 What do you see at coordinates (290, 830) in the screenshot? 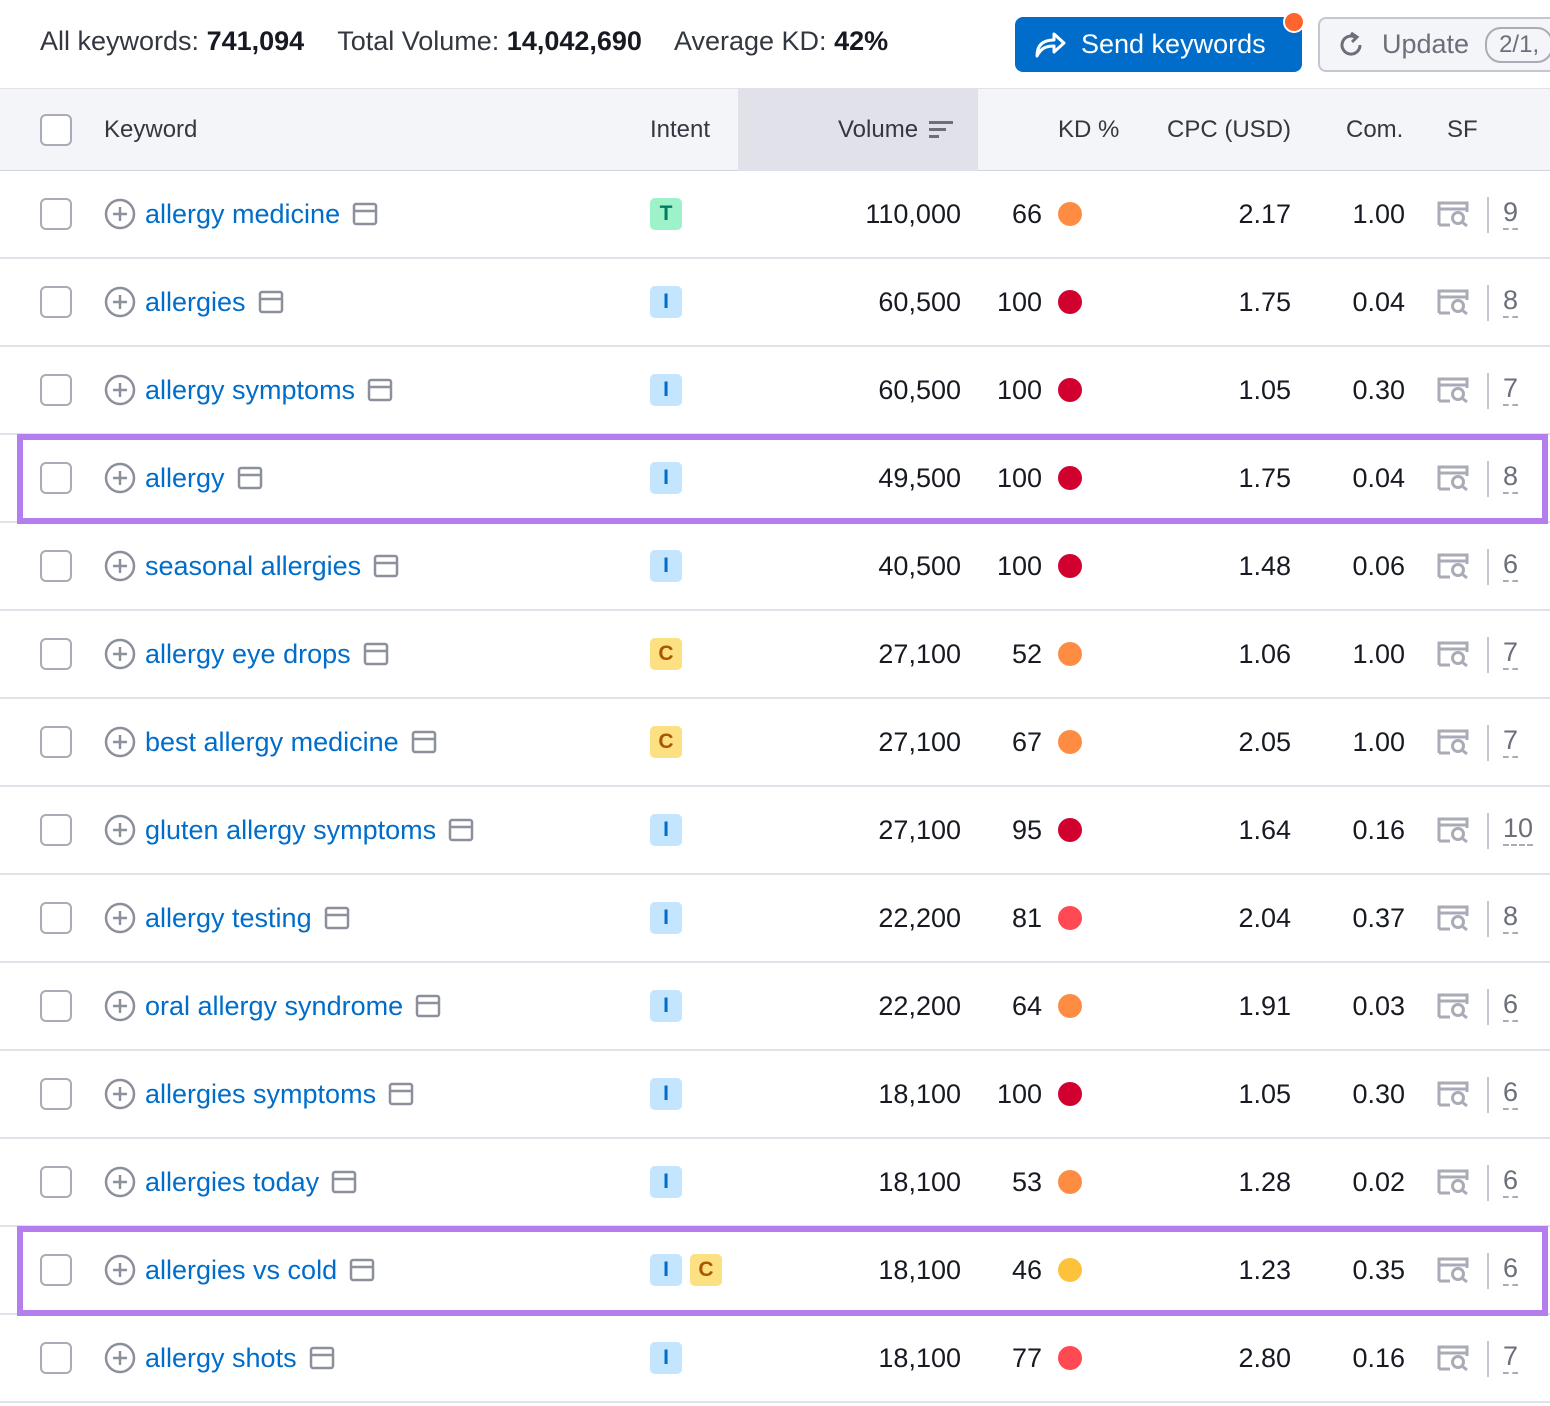
I see `keyword-link: gluten allergy symptoms` at bounding box center [290, 830].